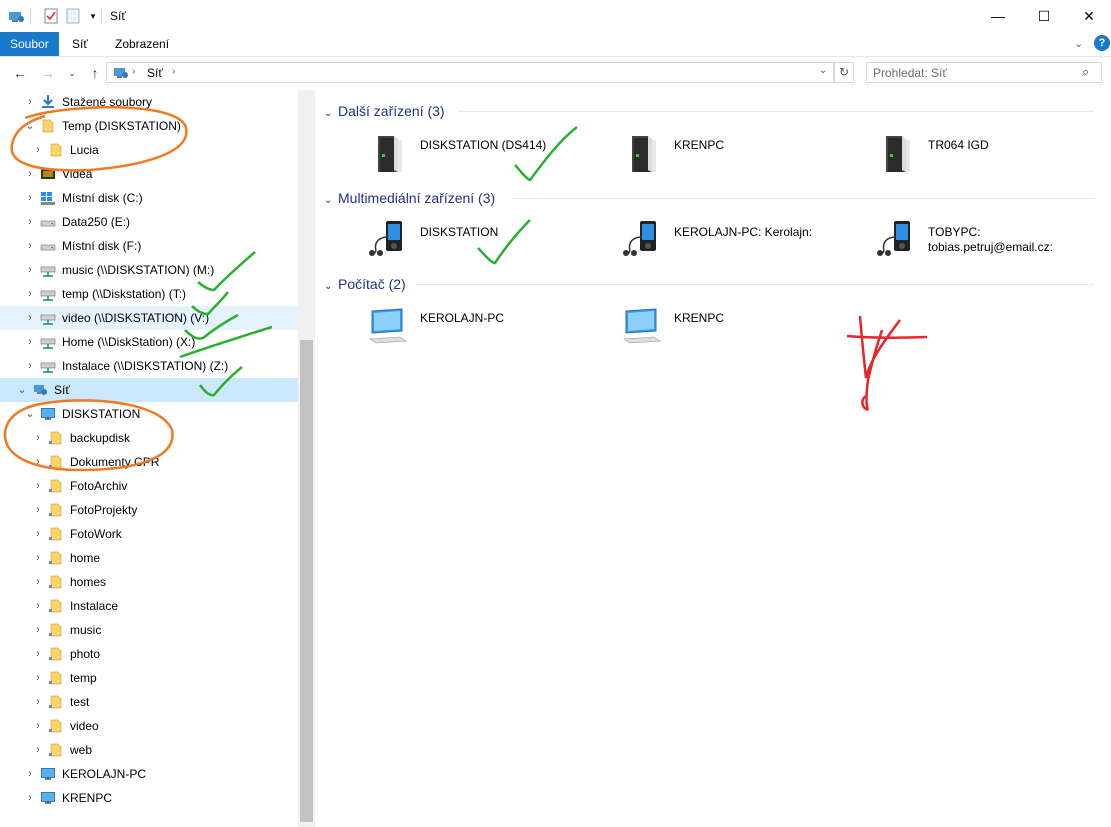  What do you see at coordinates (149, 726) in the screenshot?
I see `nav-item: › video` at bounding box center [149, 726].